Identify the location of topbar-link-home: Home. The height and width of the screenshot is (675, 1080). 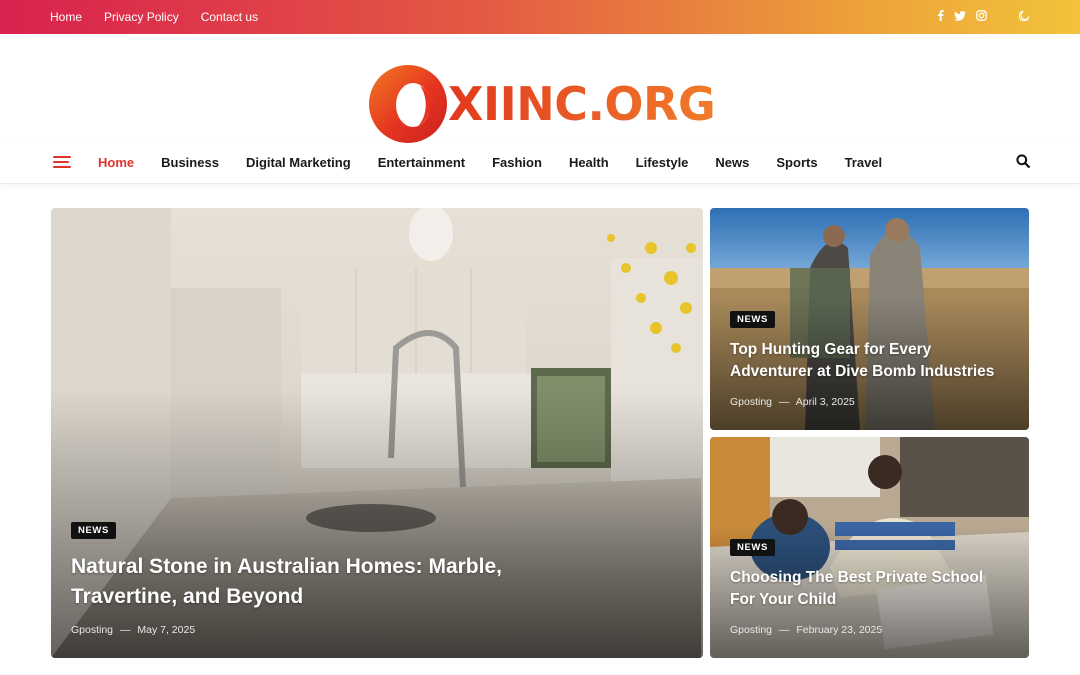
(66, 17).